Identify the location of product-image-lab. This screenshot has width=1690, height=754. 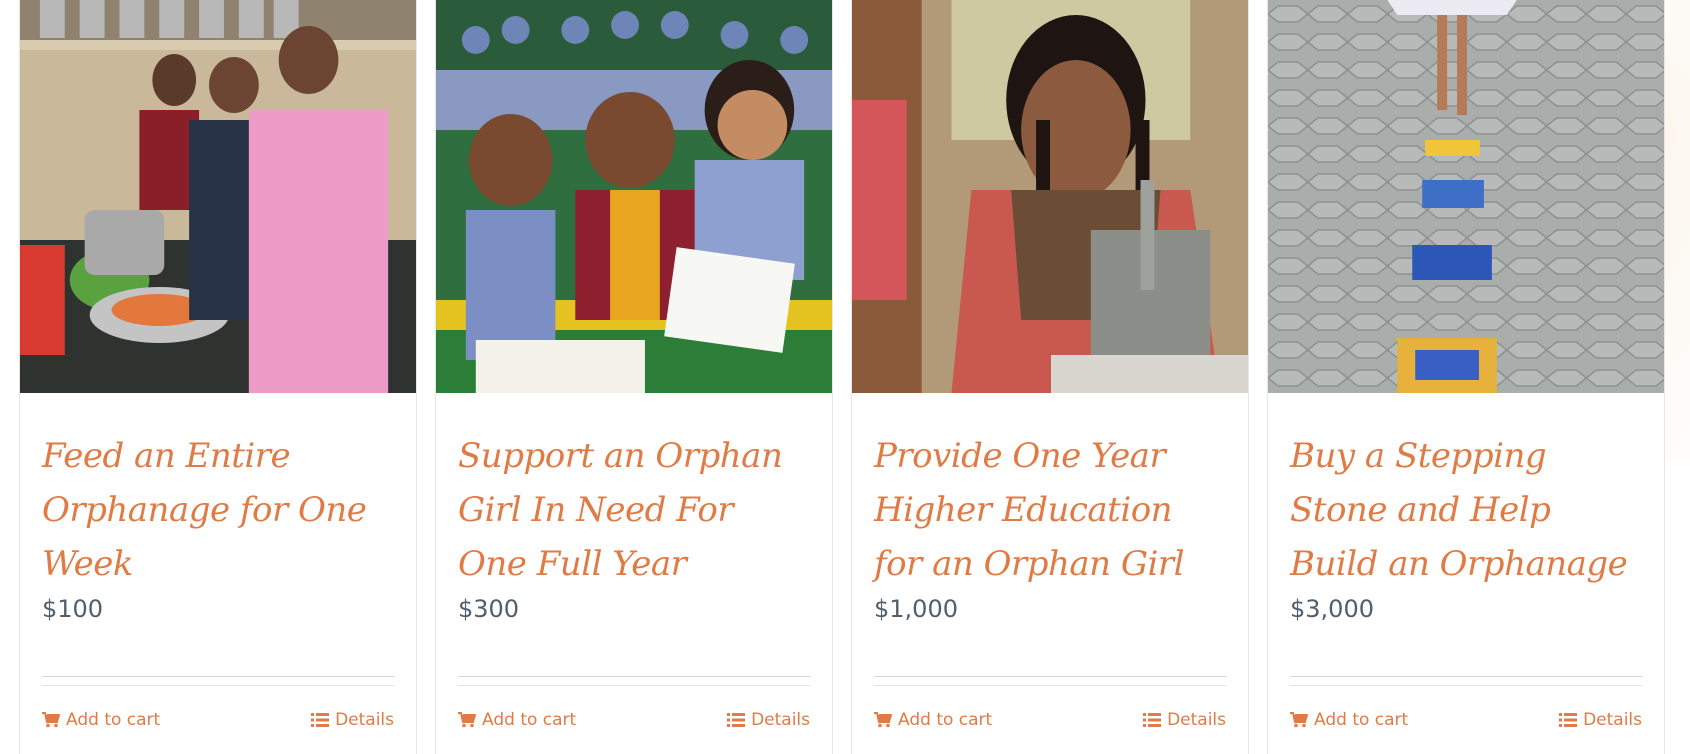
(1050, 196).